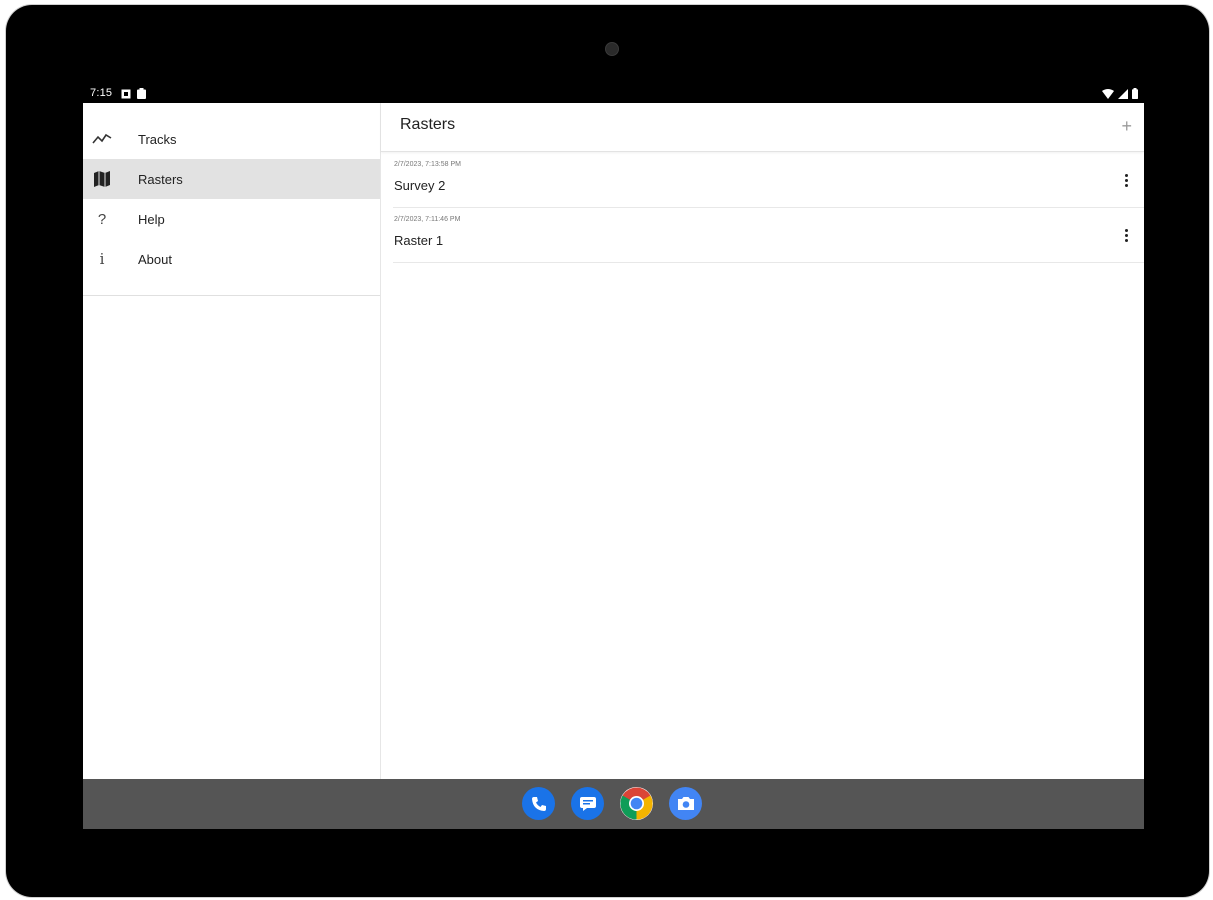  I want to click on battery-icon, so click(1135, 93).